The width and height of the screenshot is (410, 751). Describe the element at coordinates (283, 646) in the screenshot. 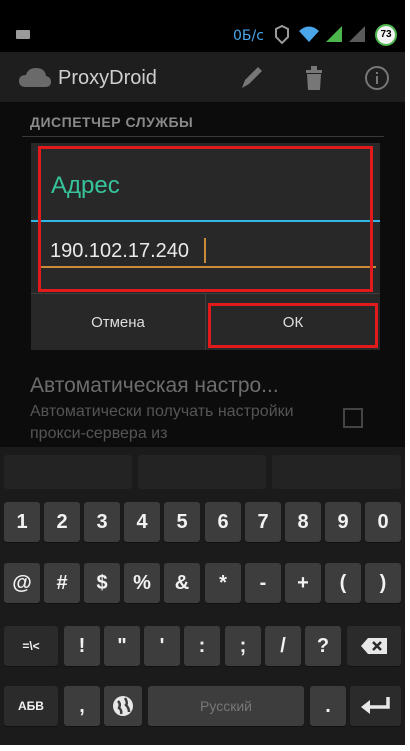

I see `key-slash: /` at that location.